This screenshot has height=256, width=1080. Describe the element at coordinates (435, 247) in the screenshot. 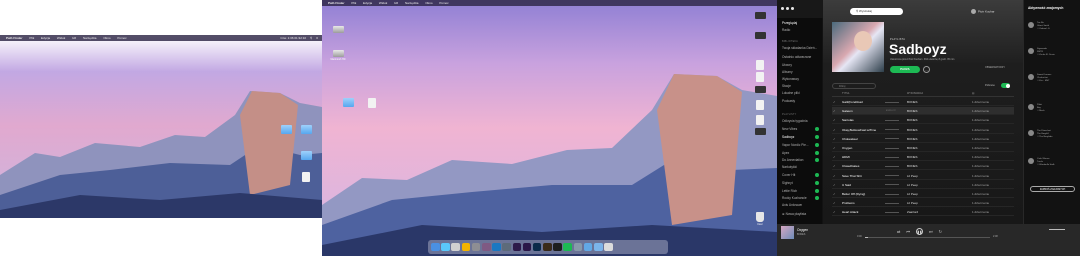

I see `finder-icon` at that location.